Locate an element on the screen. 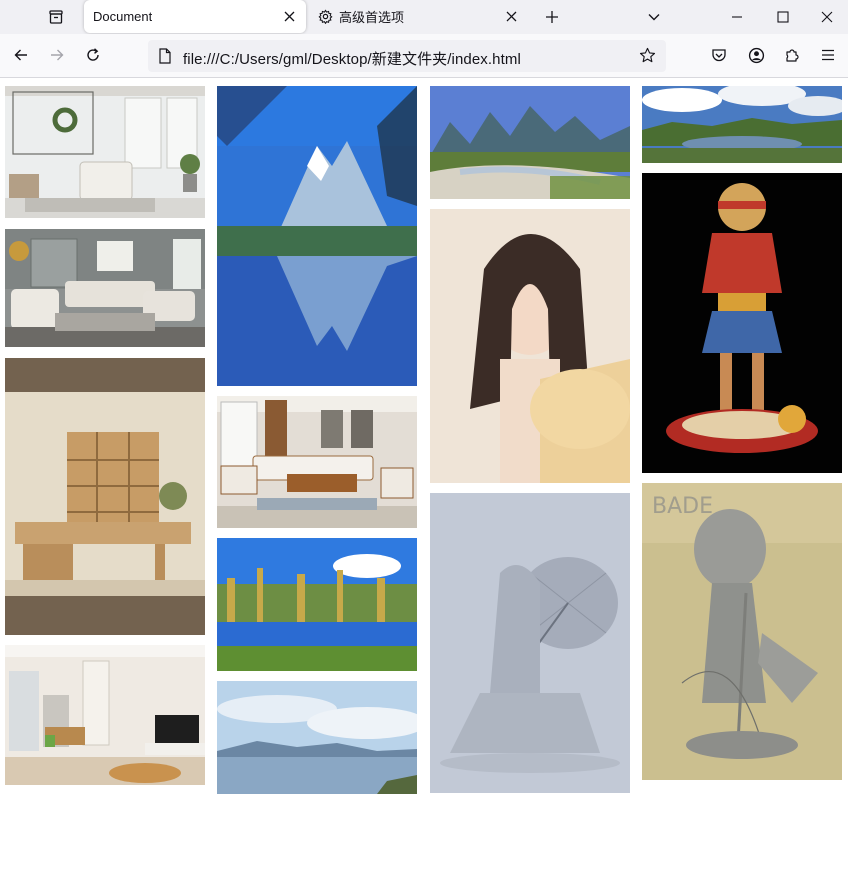  tab-title: 高级首选项 is located at coordinates (372, 17).